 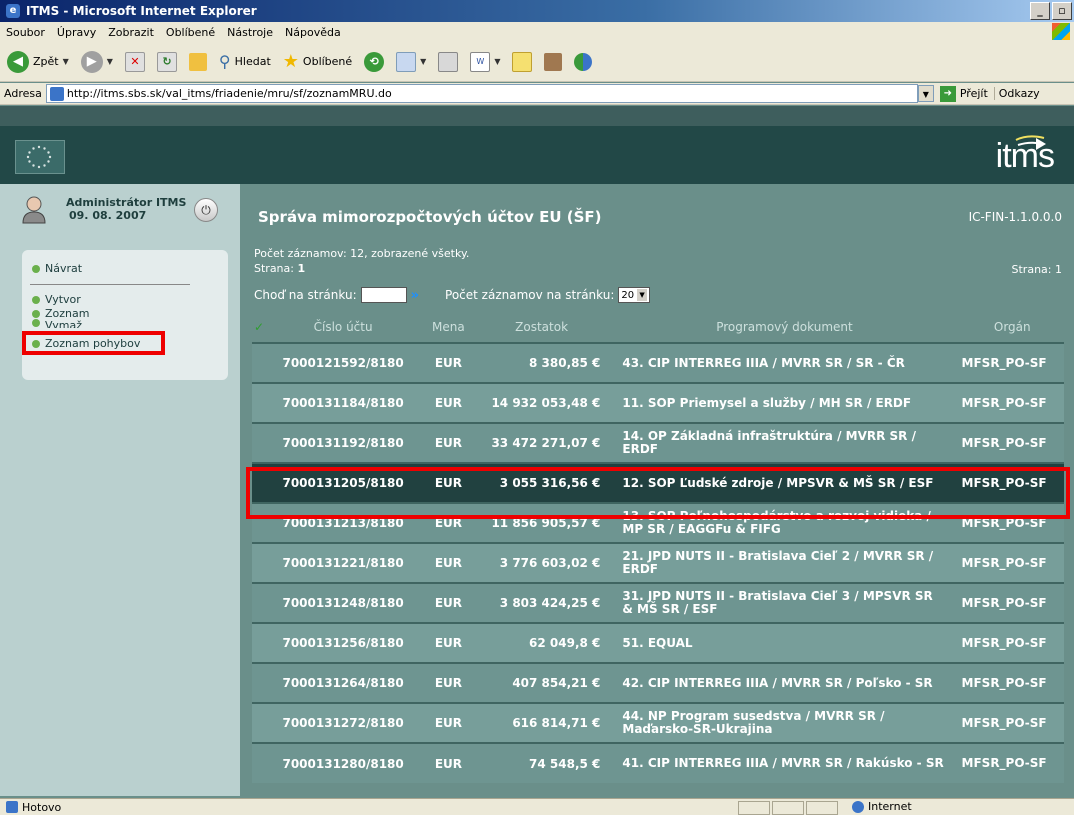 I want to click on search-icon: ⚲, so click(x=224, y=61).